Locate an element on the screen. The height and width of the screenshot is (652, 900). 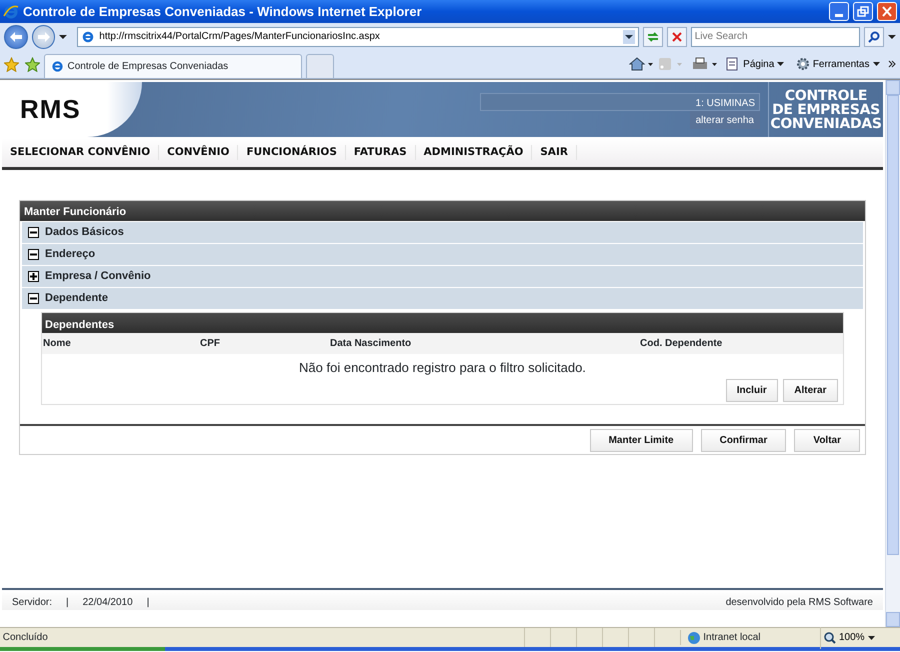
forward-arrow-icon is located at coordinates (43, 36).